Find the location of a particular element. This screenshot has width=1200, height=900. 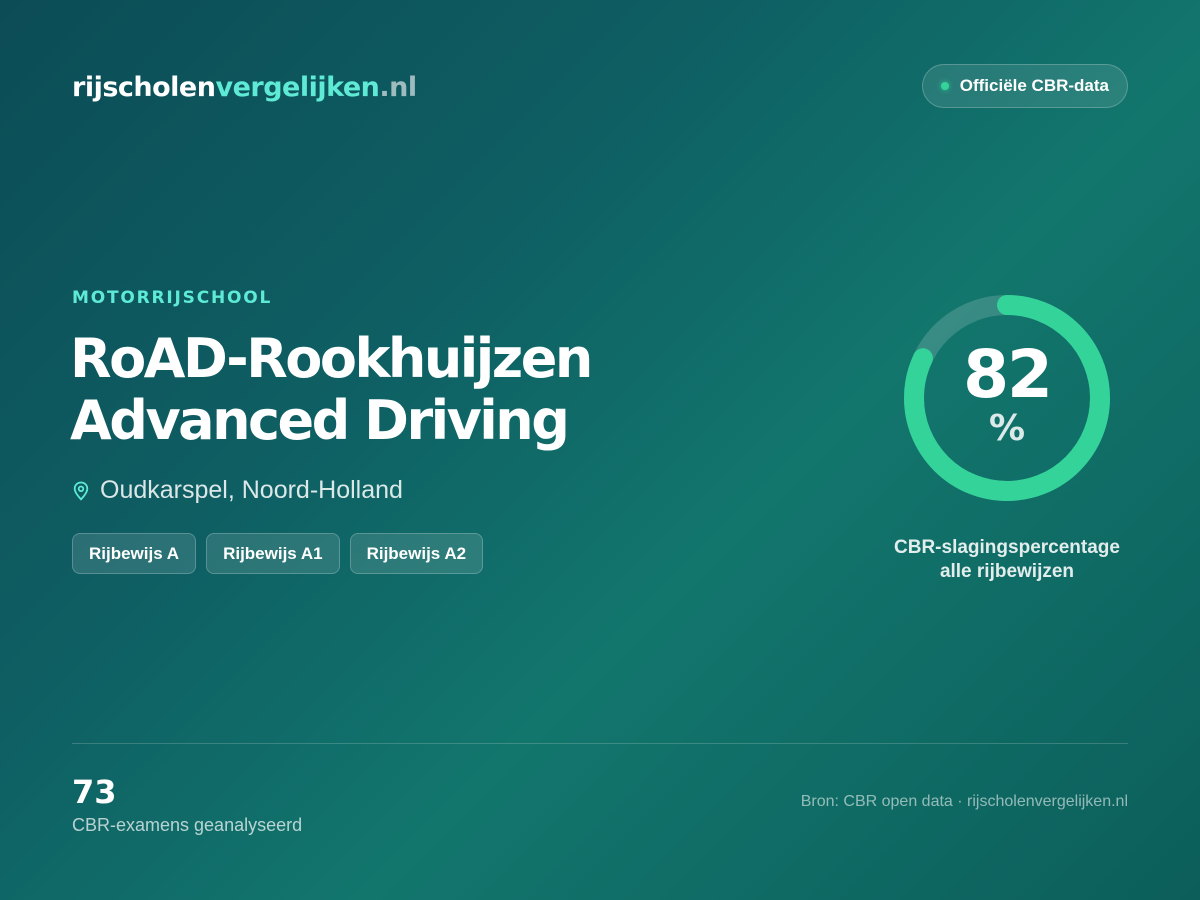

official-data-badge-label: Officiële CBR-data is located at coordinates (1034, 85).